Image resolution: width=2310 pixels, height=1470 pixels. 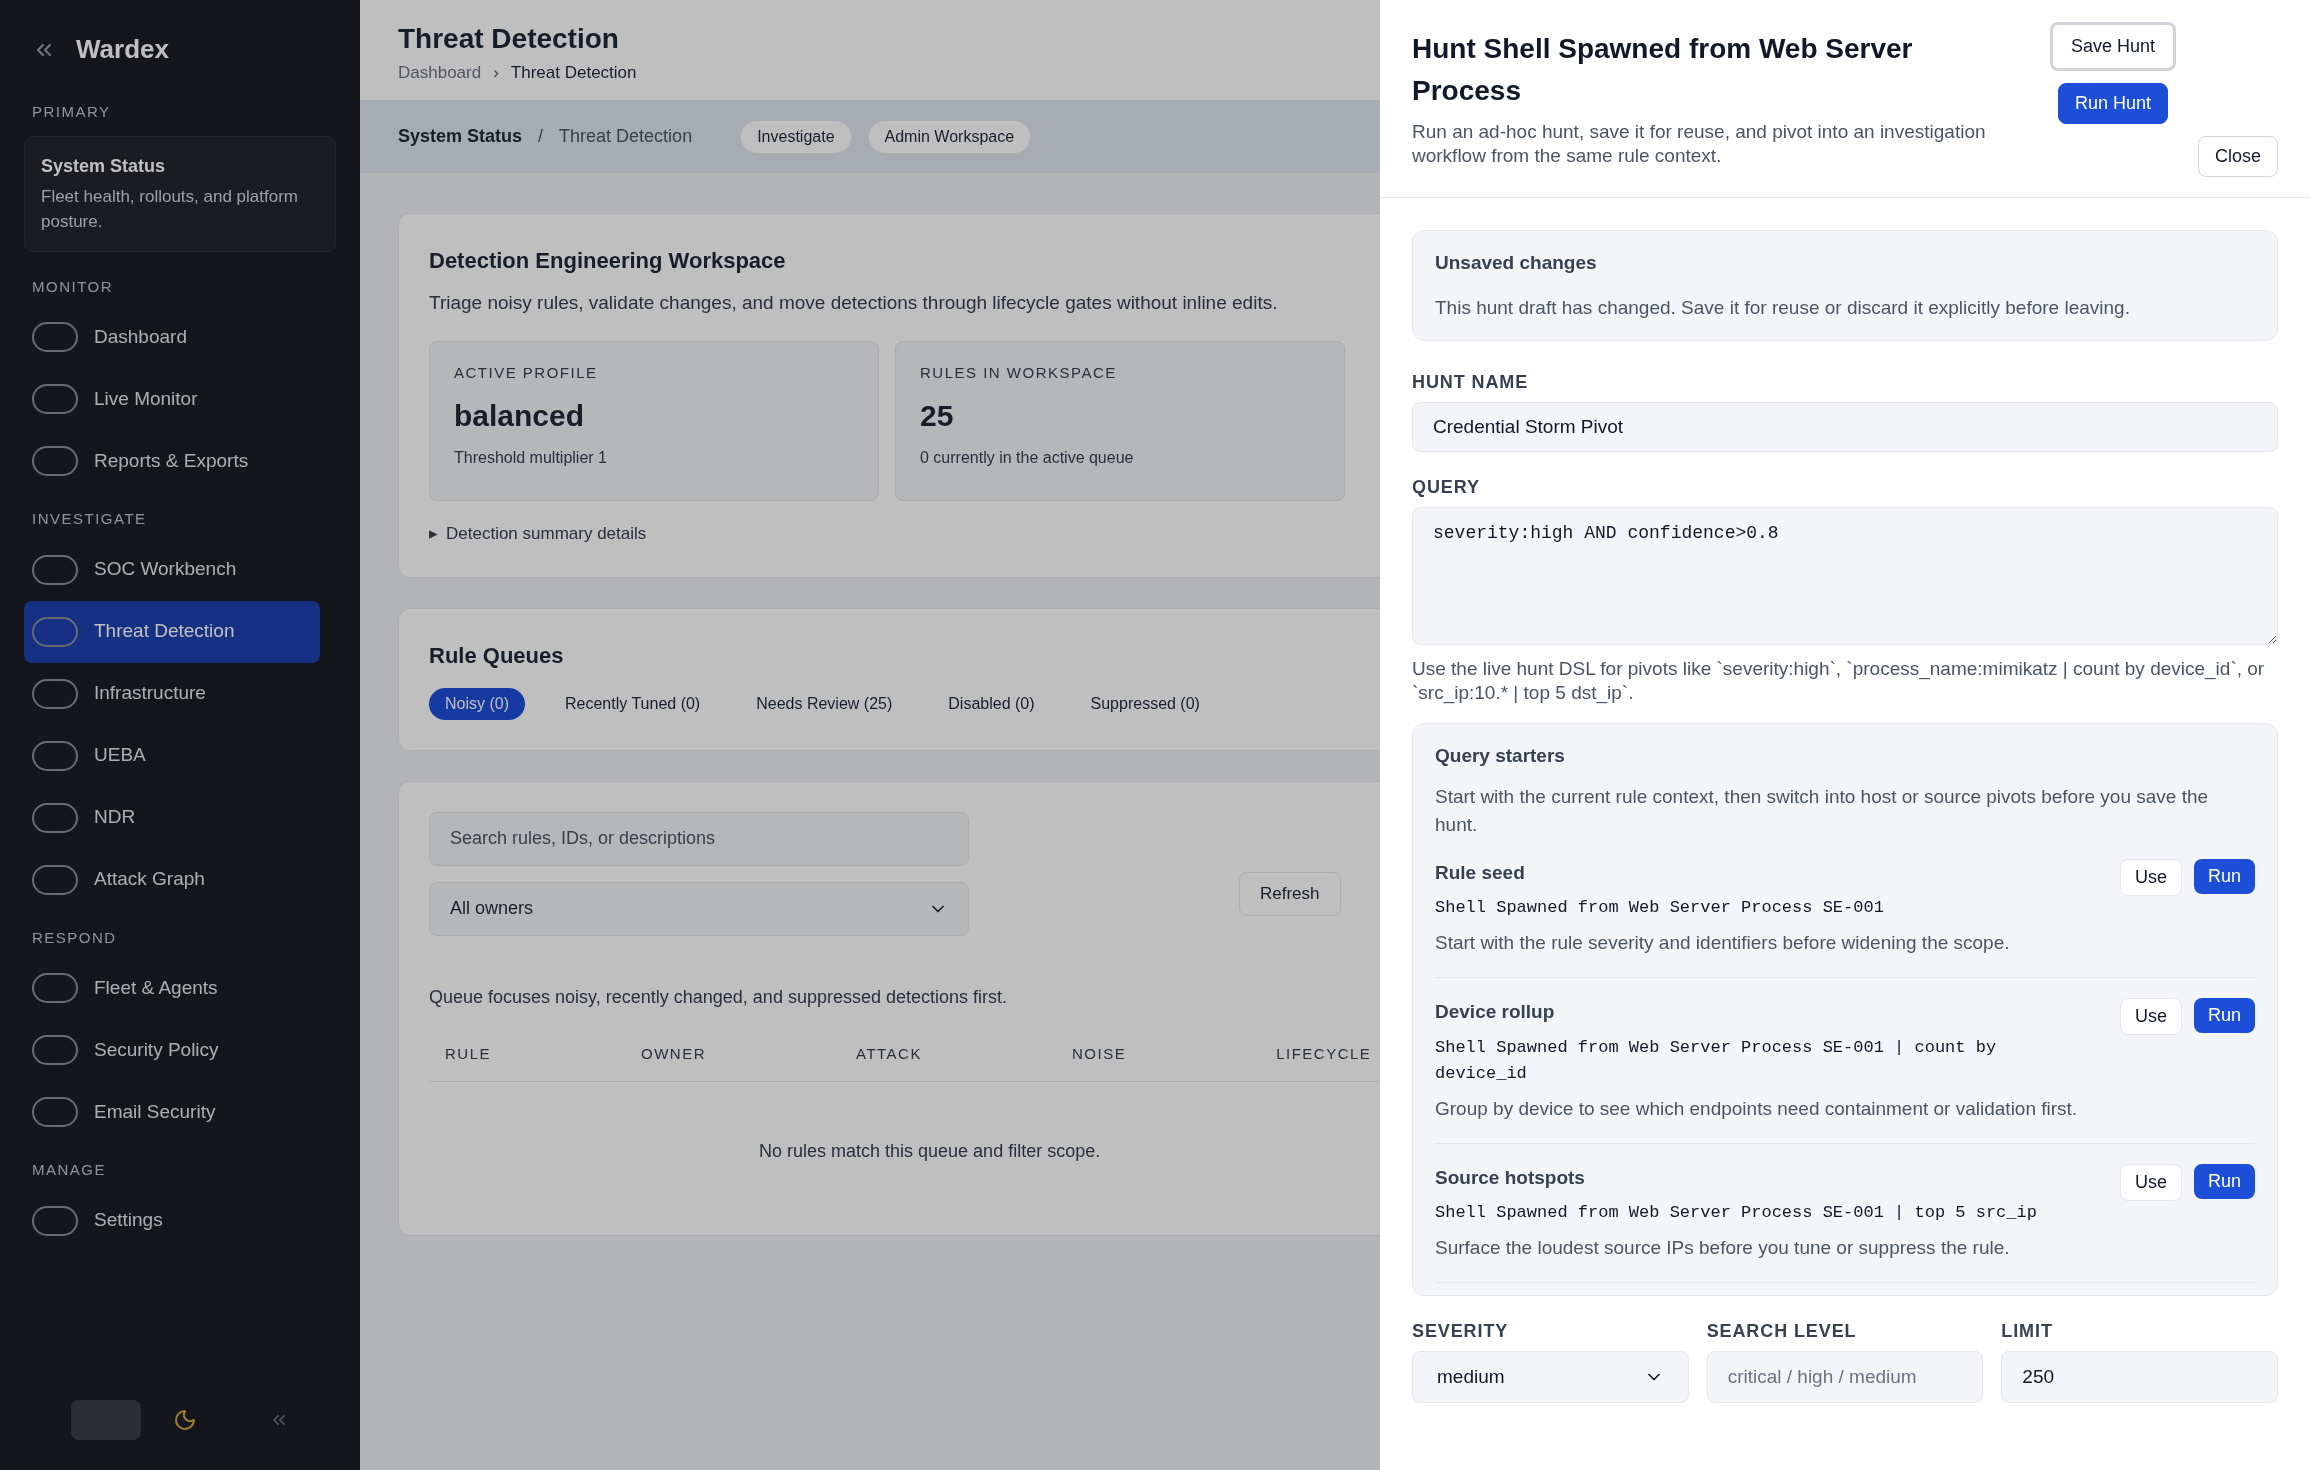 I want to click on context-path: Threat Detection, so click(x=626, y=136).